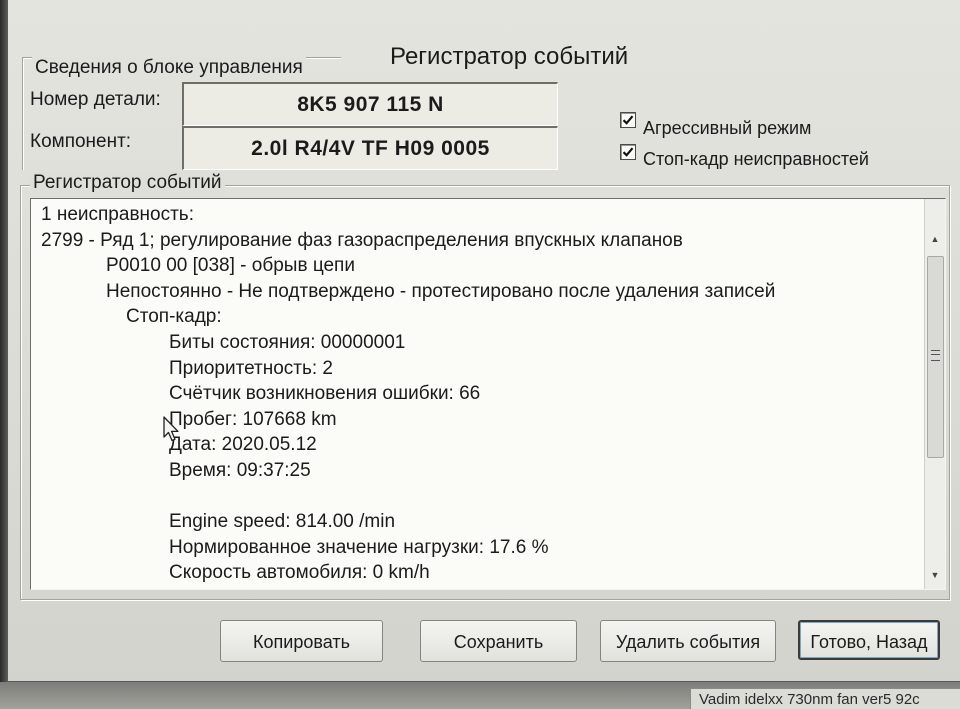 The width and height of the screenshot is (960, 709). I want to click on arrow-cursor-icon, so click(171, 429).